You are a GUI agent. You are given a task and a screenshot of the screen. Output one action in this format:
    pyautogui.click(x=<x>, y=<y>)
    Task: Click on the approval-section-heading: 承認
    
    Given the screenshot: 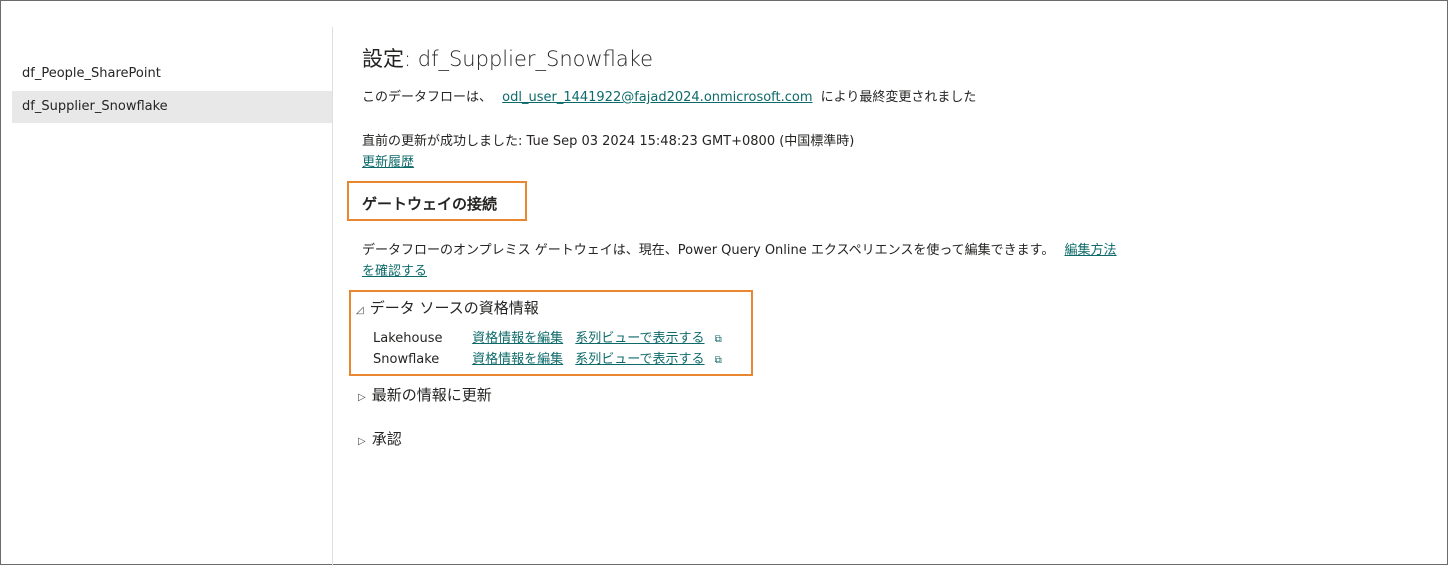 What is the action you would take?
    pyautogui.click(x=386, y=439)
    